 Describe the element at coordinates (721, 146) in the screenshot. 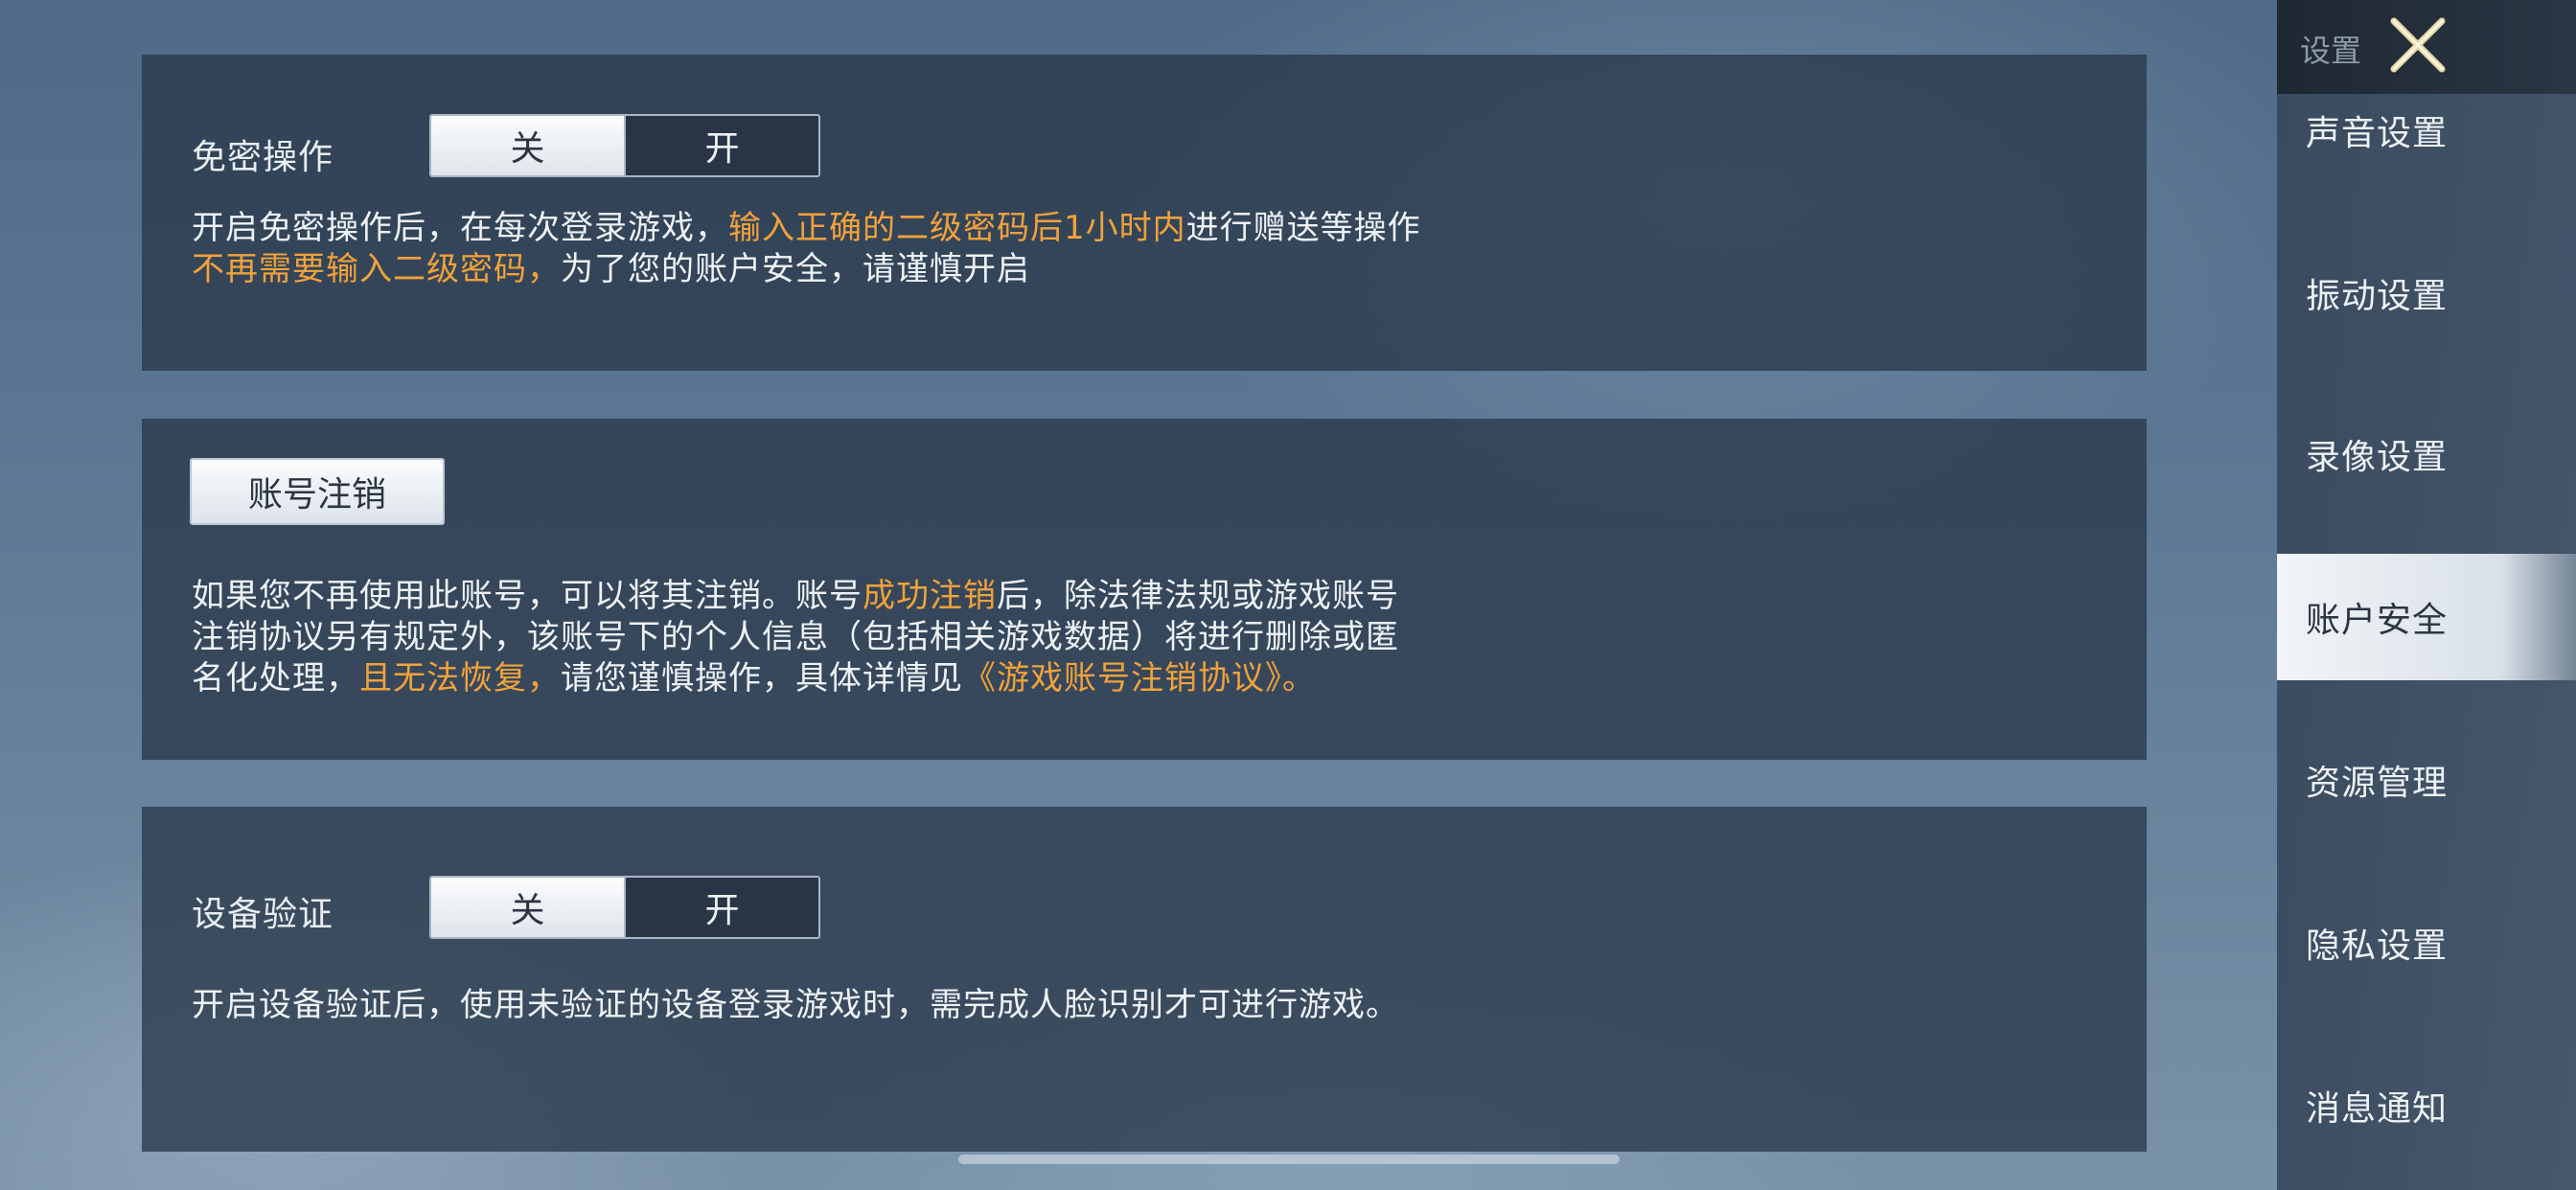

I see `password-free-toggle-on: 开` at that location.